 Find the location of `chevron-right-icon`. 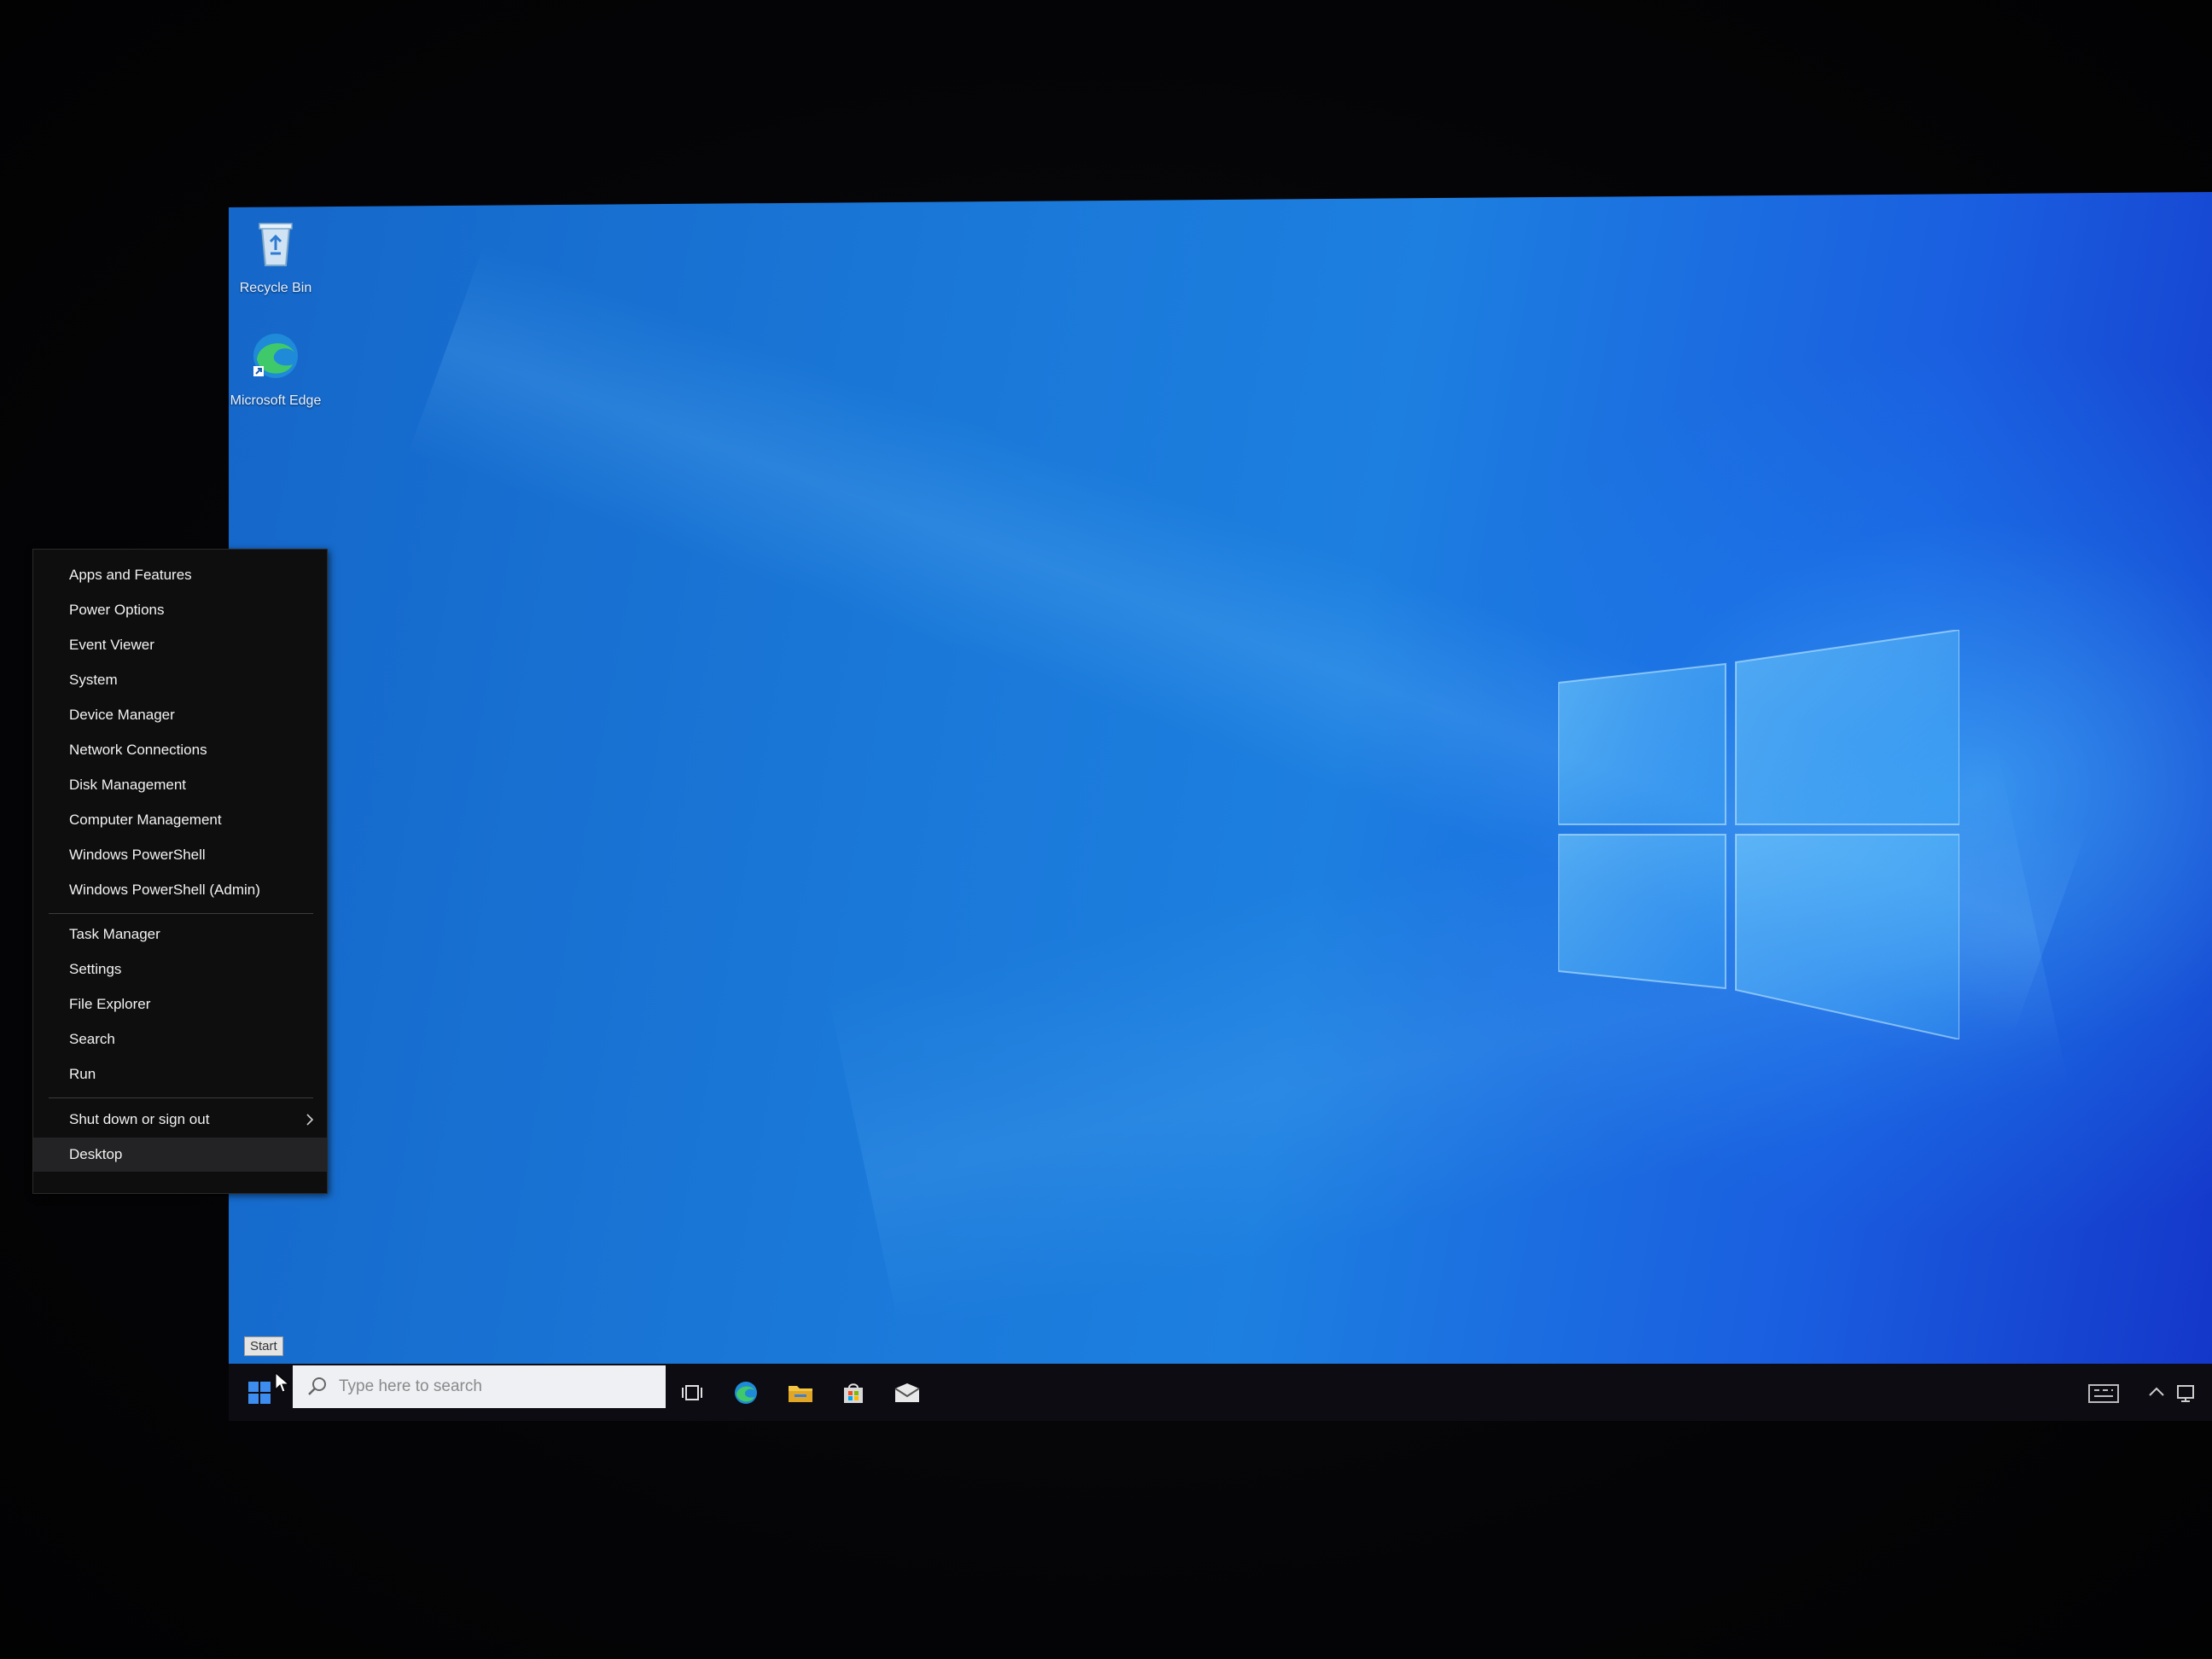

chevron-right-icon is located at coordinates (310, 1120).